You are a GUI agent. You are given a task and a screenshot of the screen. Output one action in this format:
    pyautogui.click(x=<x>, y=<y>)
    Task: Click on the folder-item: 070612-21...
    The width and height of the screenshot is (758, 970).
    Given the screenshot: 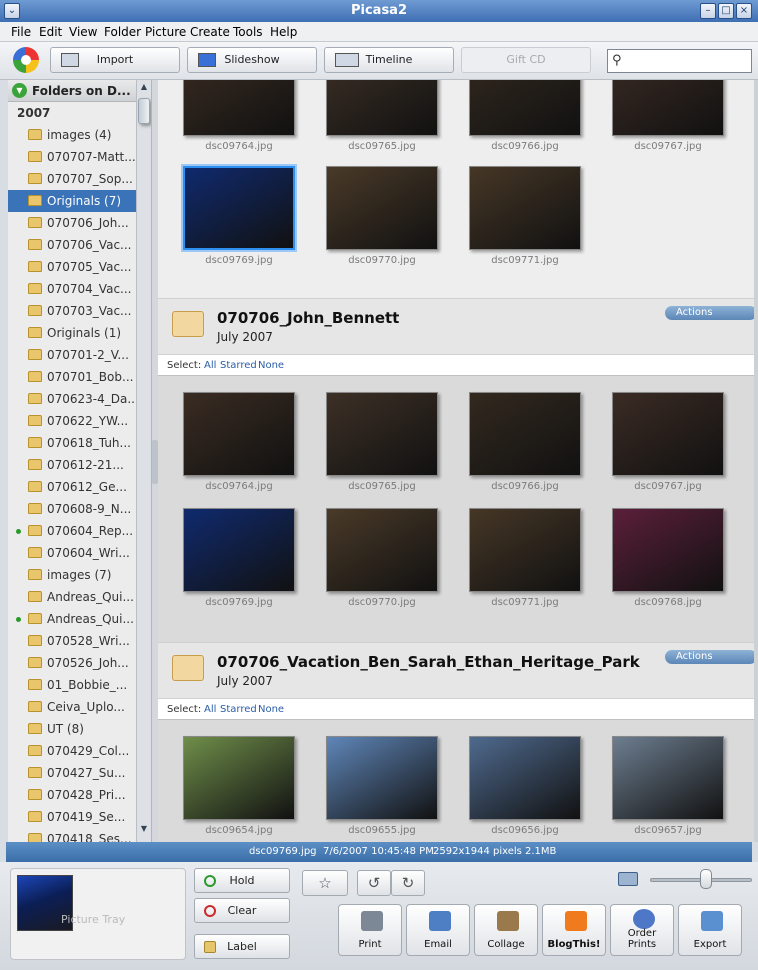 What is the action you would take?
    pyautogui.click(x=72, y=465)
    